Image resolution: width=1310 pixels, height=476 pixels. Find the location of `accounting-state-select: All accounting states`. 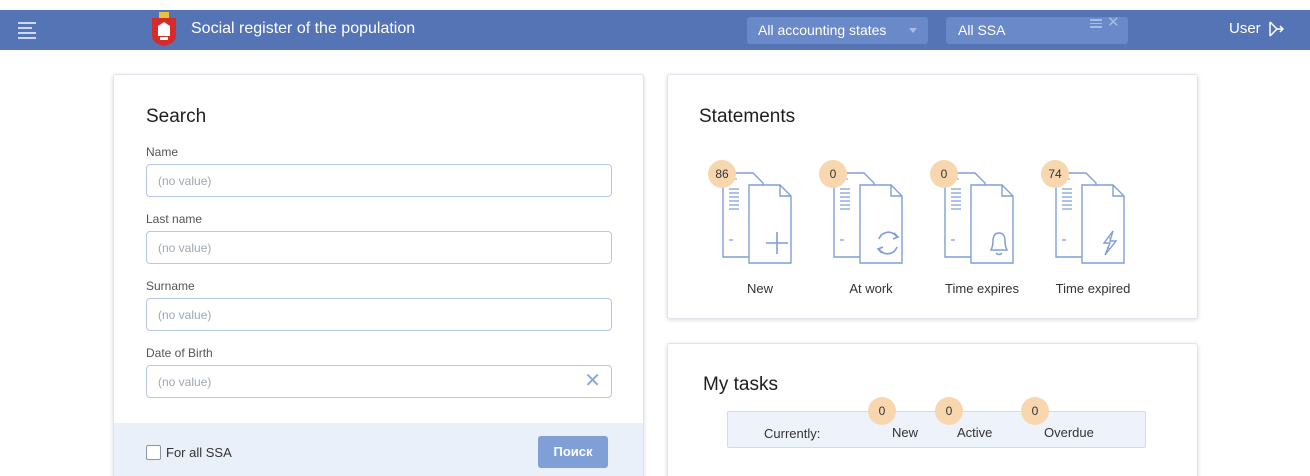

accounting-state-select: All accounting states is located at coordinates (837, 30).